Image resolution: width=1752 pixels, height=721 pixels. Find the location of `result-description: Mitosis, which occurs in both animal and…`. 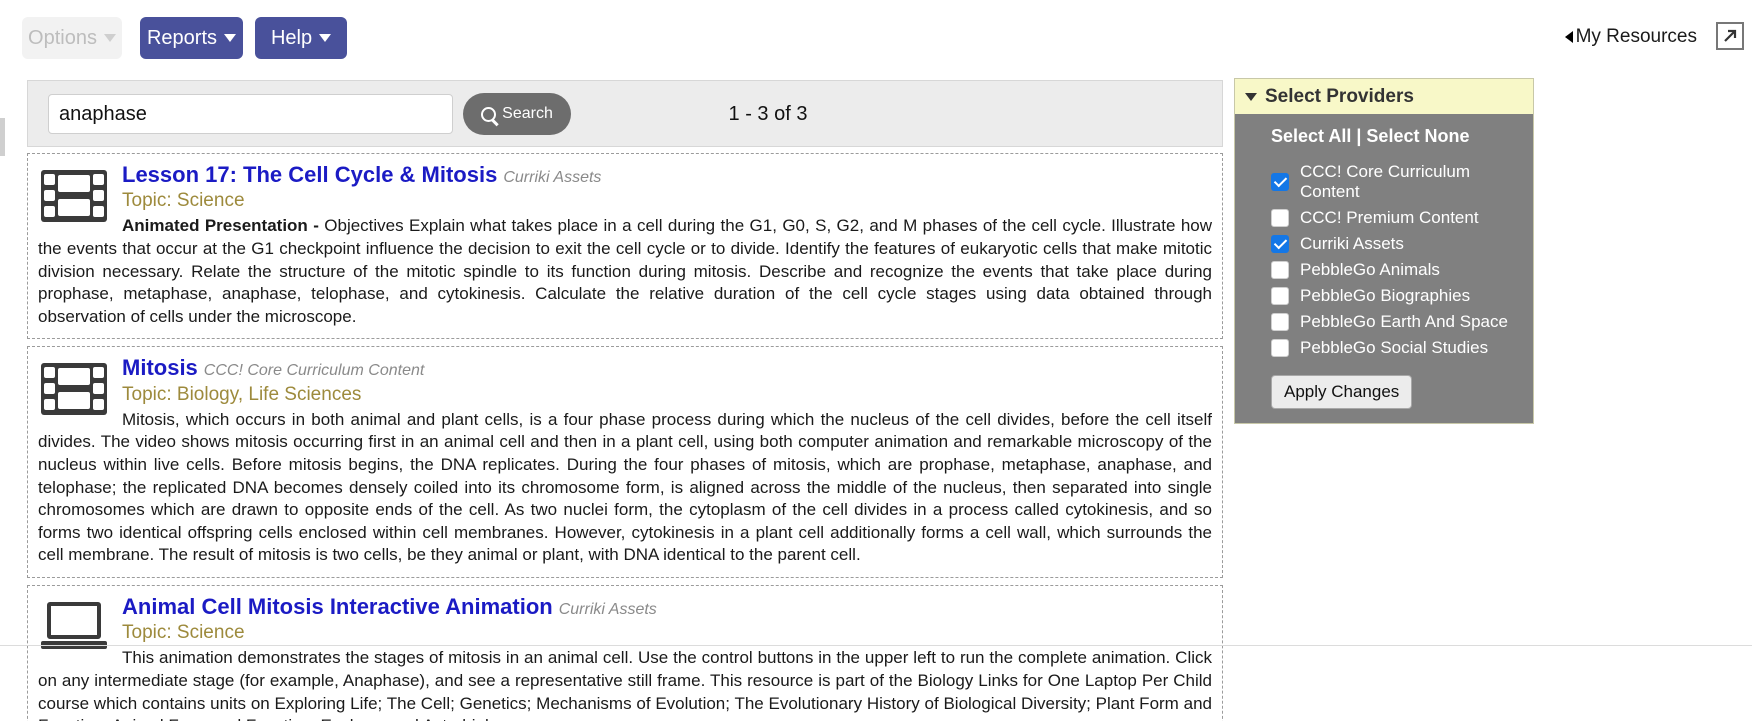

result-description: Mitosis, which occurs in both animal and… is located at coordinates (625, 488).